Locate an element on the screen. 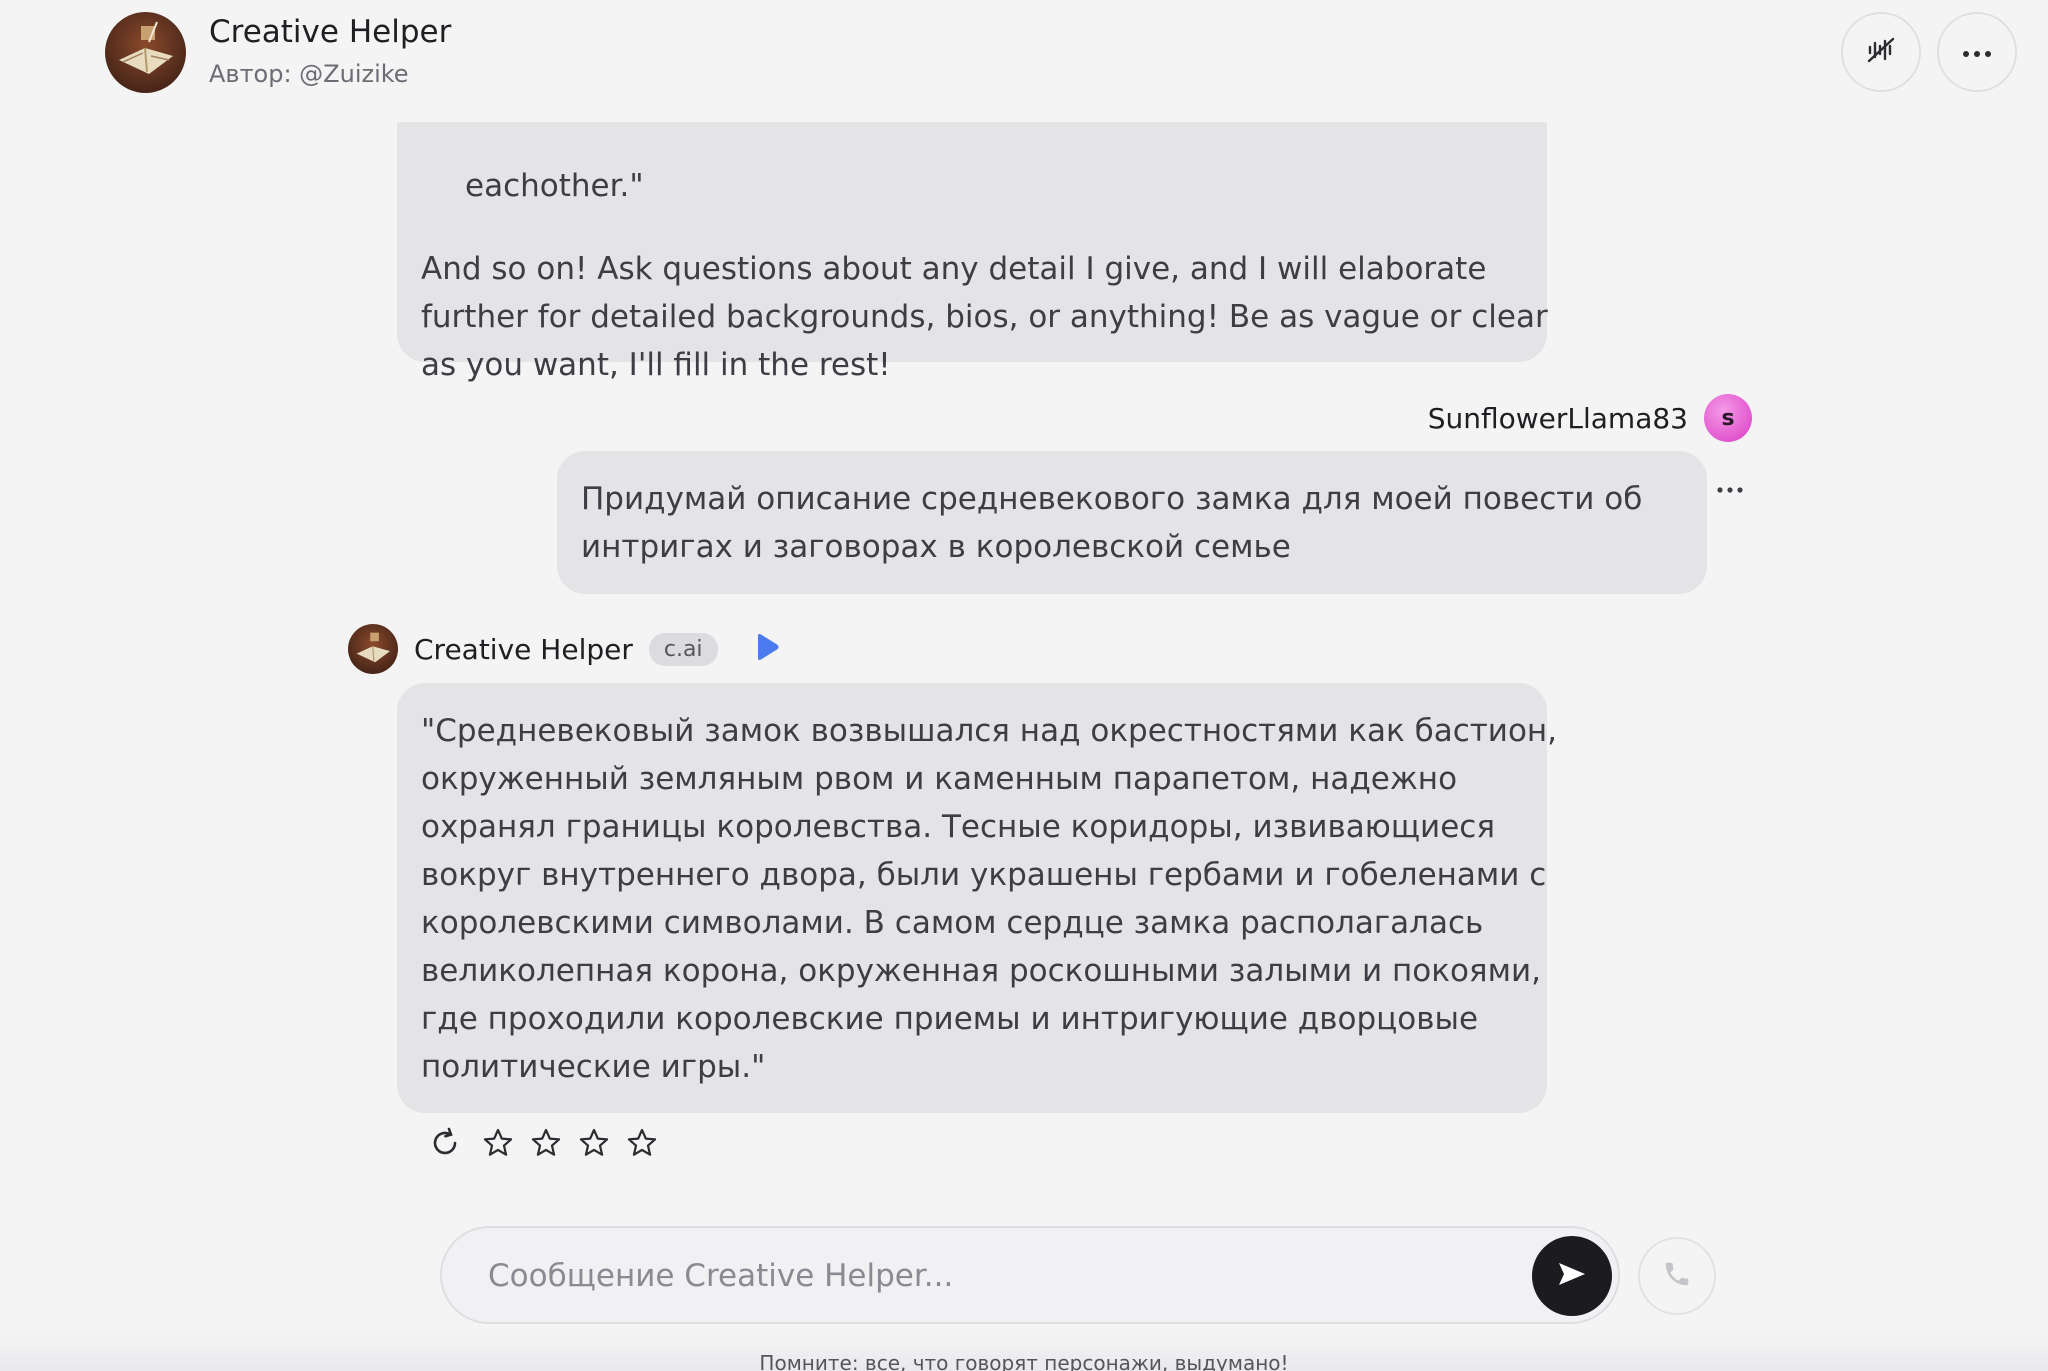 The height and width of the screenshot is (1371, 2048). regenerate-button is located at coordinates (445, 1145).